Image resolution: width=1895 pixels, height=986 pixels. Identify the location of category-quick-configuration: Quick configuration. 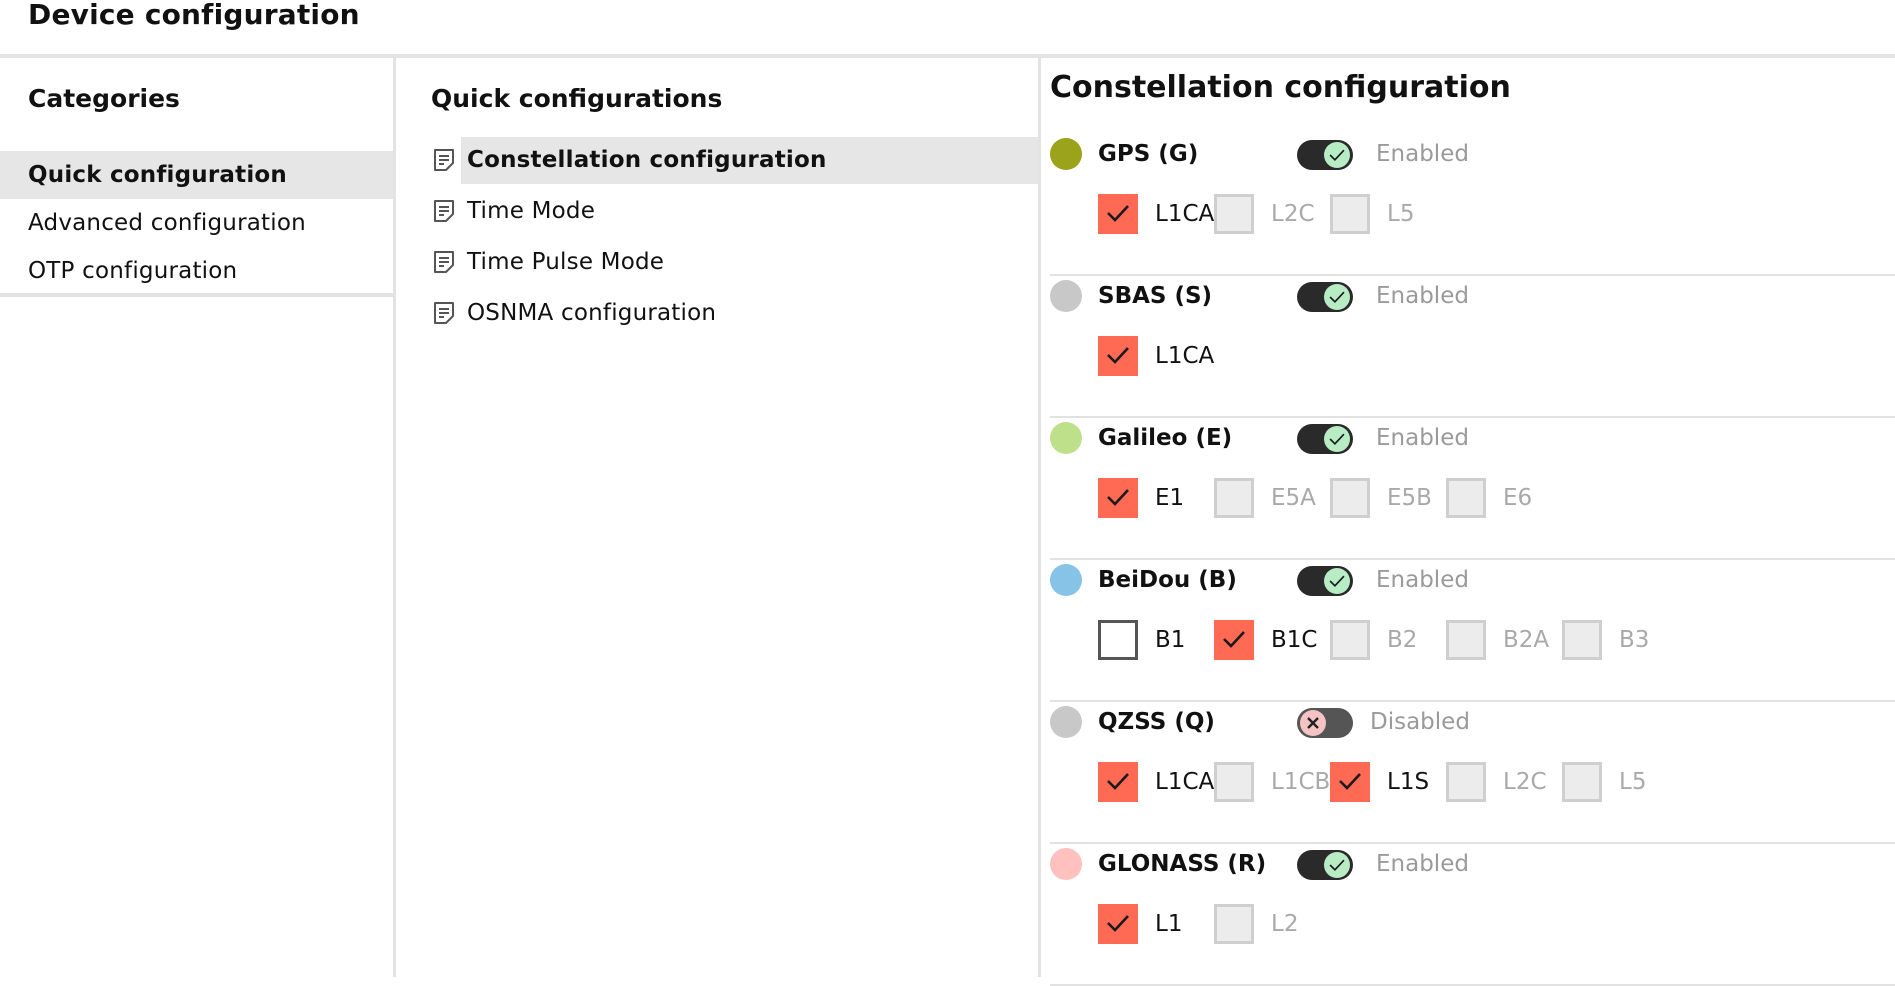
(196, 175).